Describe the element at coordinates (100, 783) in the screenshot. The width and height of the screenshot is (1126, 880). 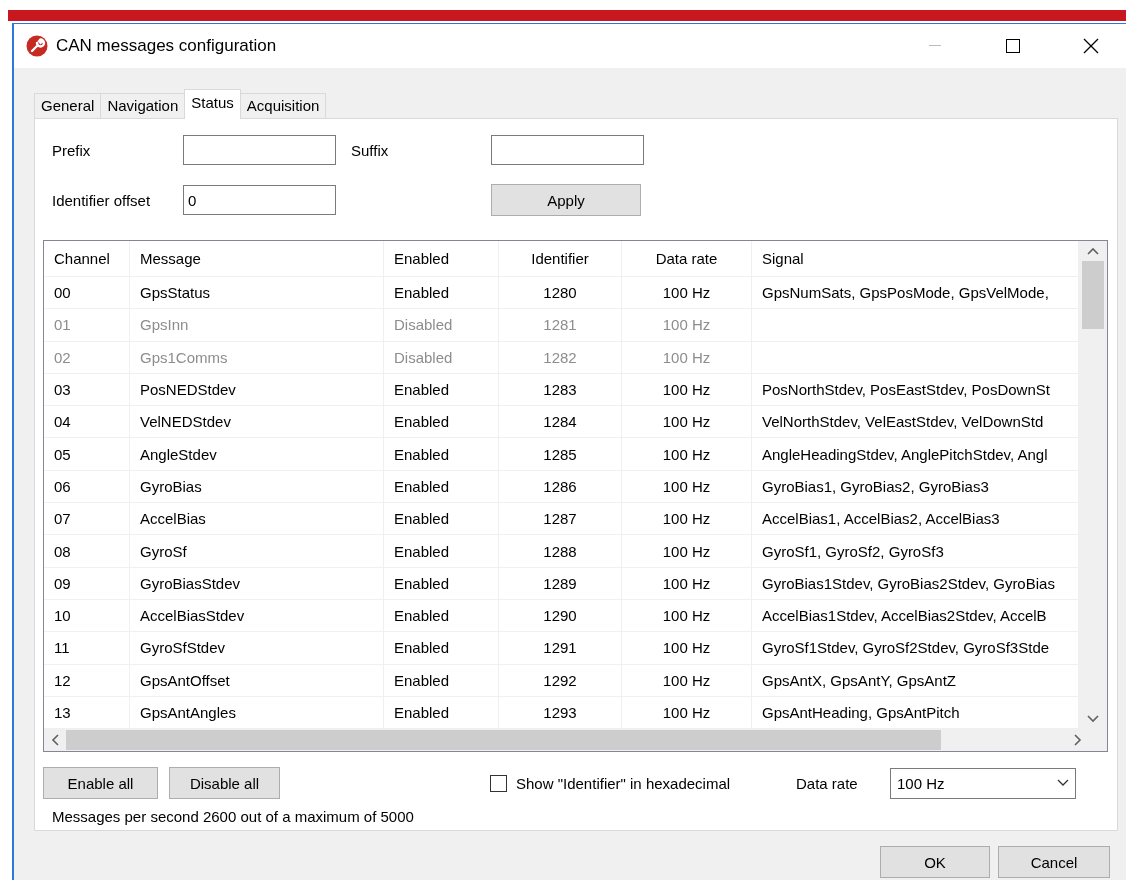
I see `enable-all-button: Enable all` at that location.